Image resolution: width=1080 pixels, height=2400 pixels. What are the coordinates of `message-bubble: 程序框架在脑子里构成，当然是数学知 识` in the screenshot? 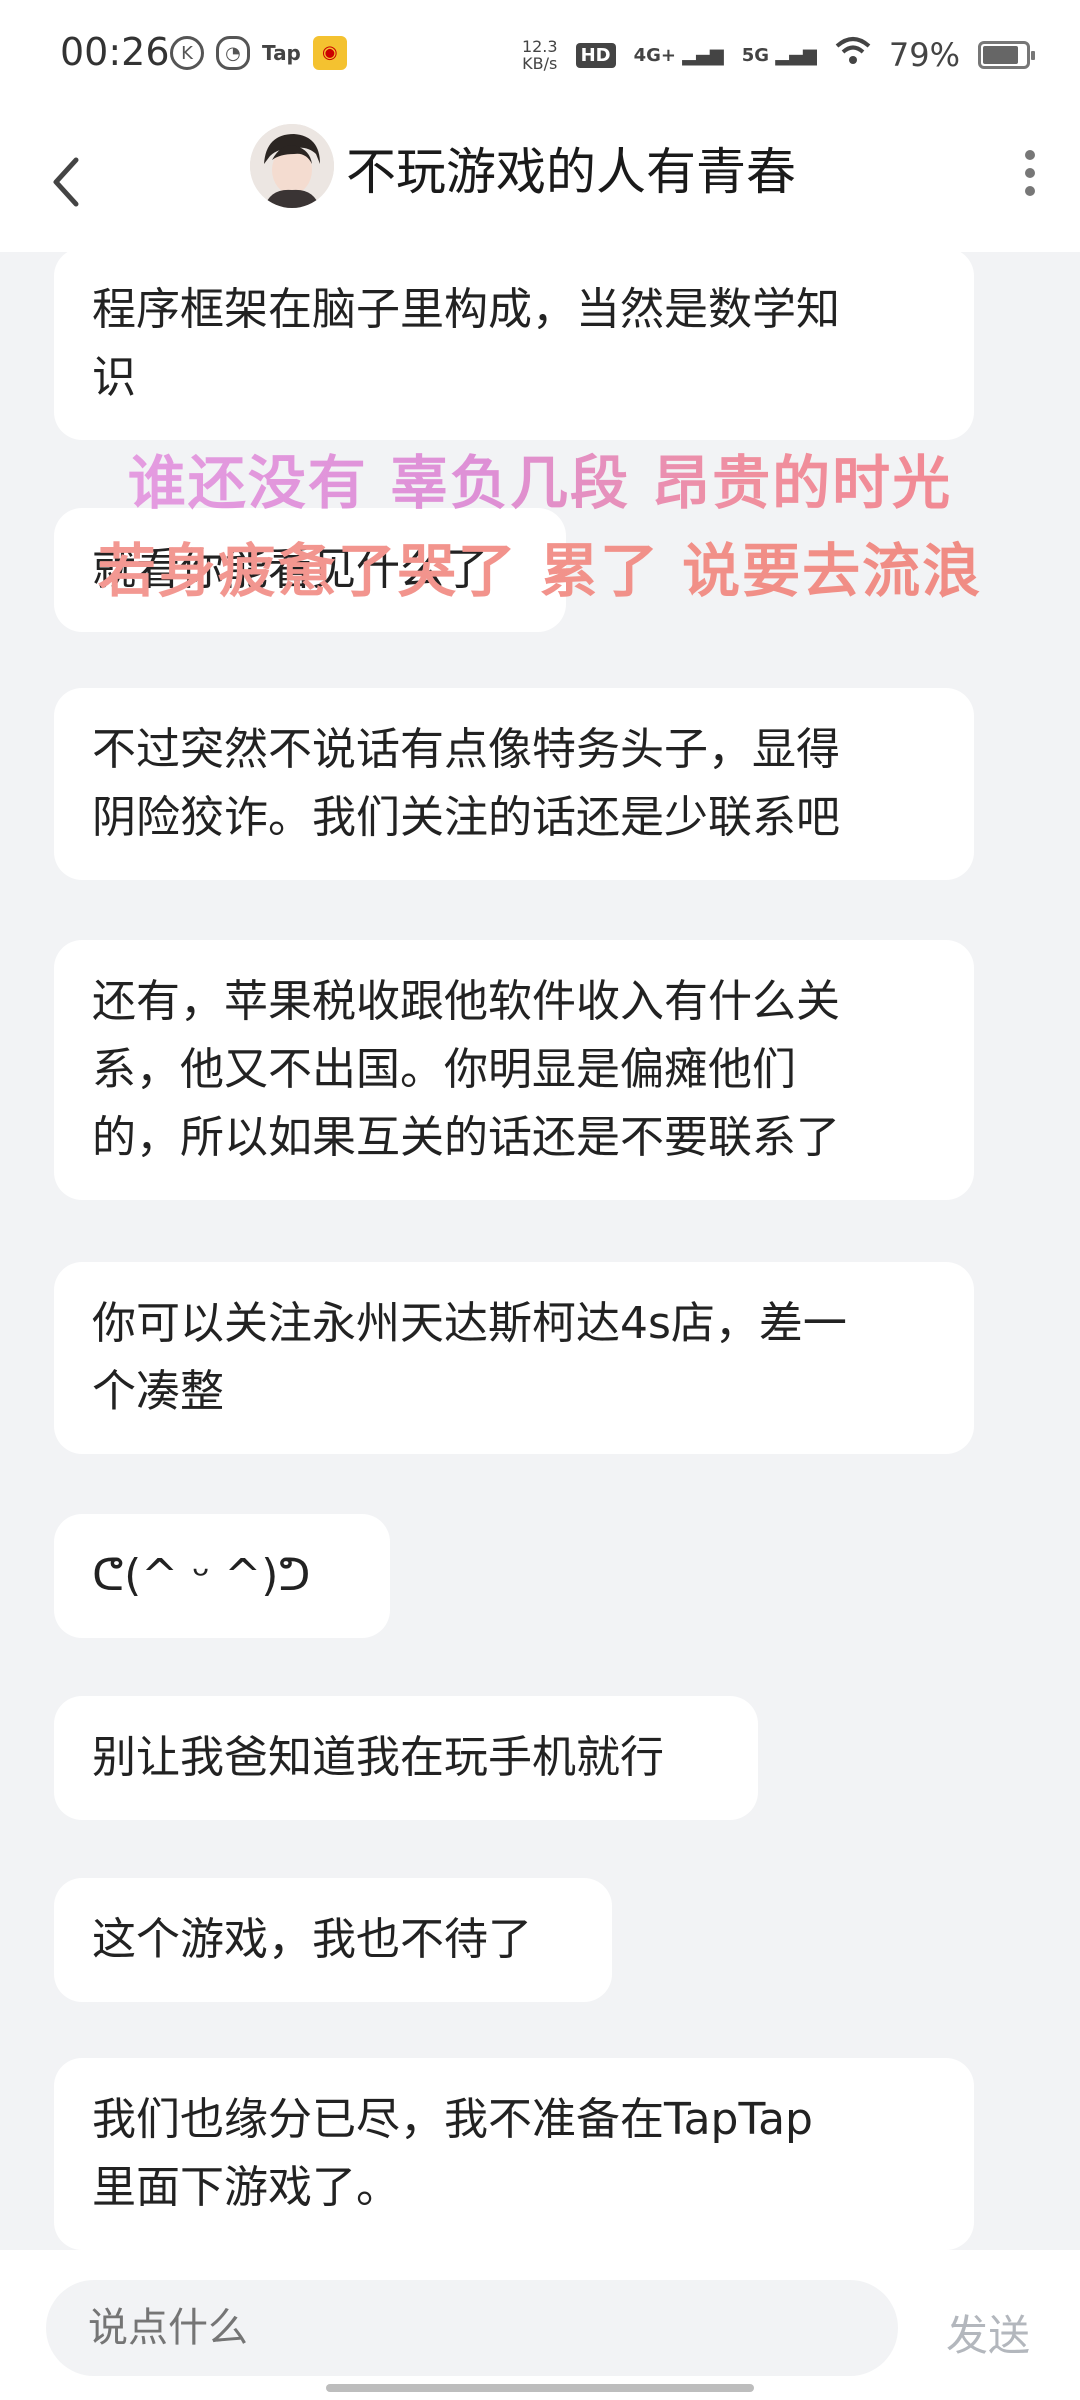 It's located at (514, 346).